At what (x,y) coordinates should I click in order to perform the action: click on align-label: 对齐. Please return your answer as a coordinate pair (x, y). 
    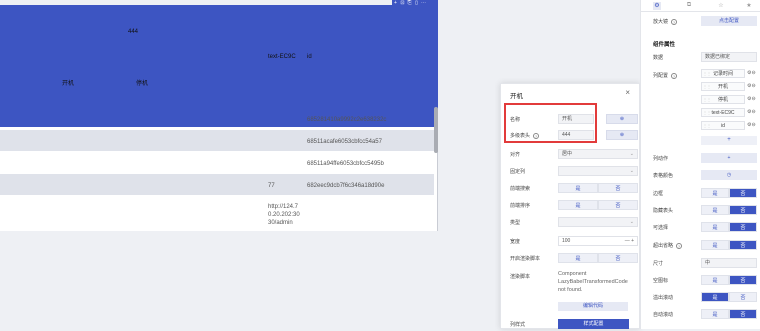
    Looking at the image, I should click on (515, 155).